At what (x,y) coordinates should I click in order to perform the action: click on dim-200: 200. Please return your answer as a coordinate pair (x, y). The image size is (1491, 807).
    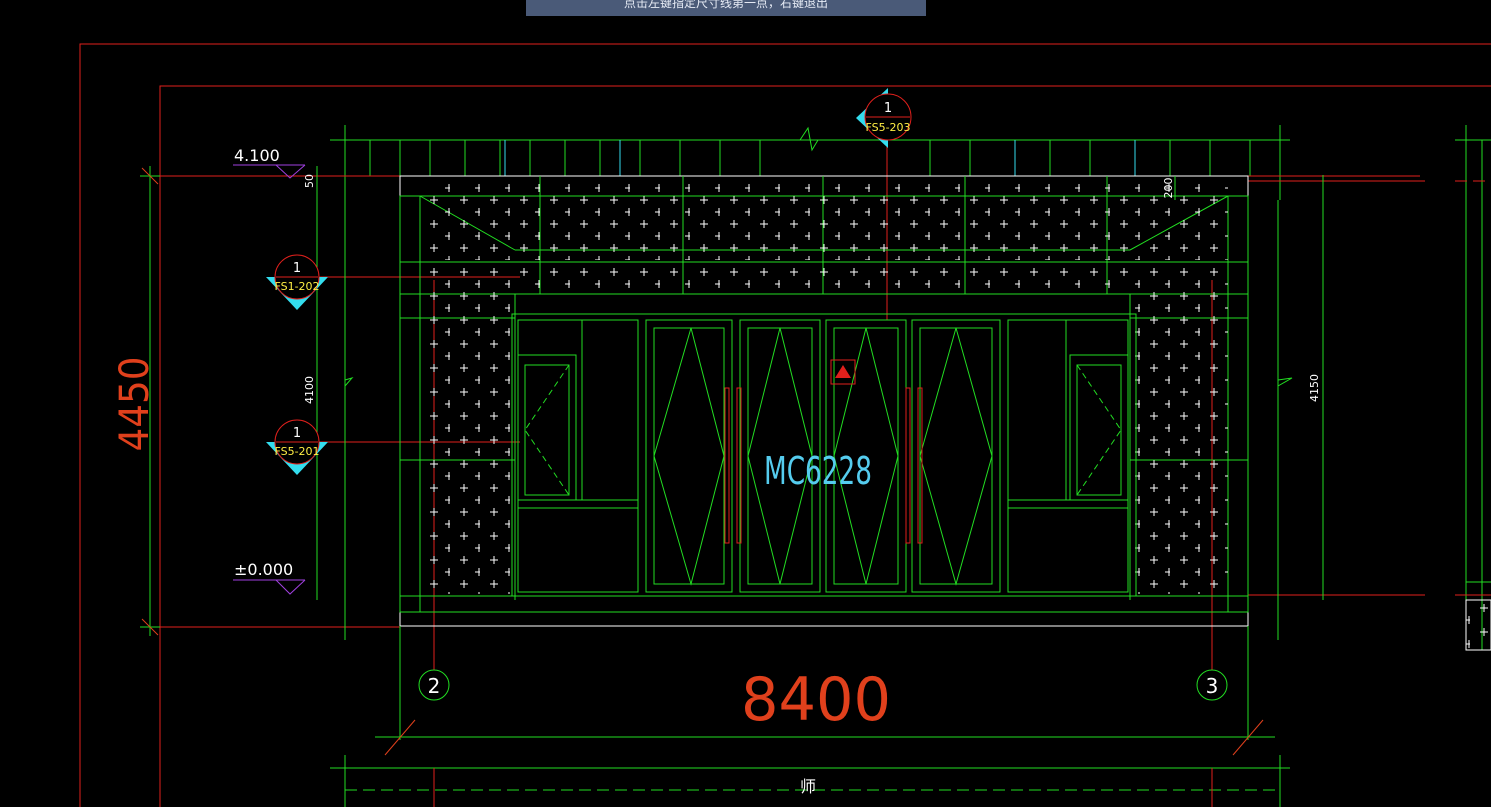
    Looking at the image, I should click on (1168, 188).